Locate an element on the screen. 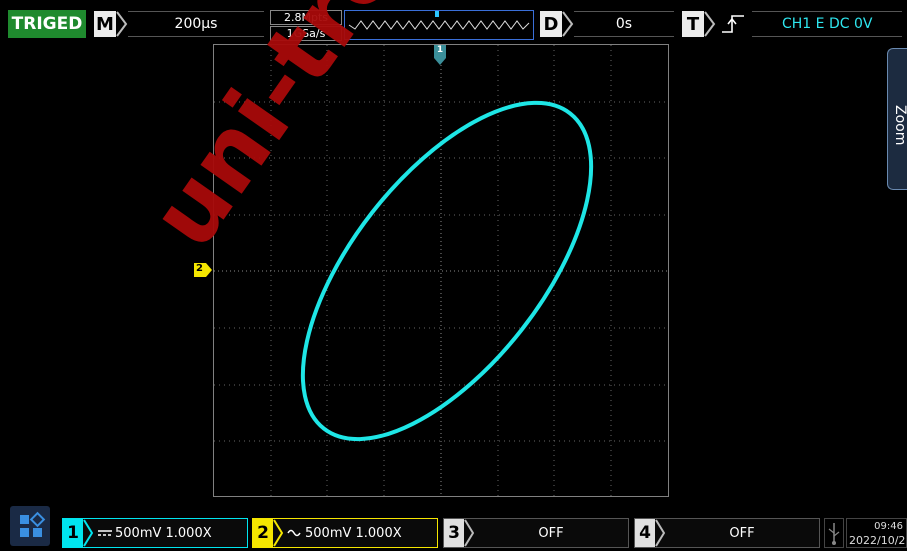 The image size is (907, 551). rising-edge-icon is located at coordinates (733, 24).